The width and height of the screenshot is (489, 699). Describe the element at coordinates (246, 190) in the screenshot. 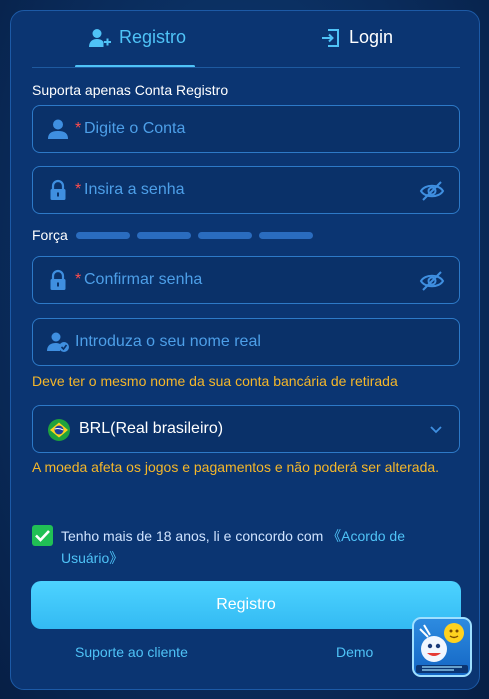

I see `password-input: * Insira a senha` at that location.